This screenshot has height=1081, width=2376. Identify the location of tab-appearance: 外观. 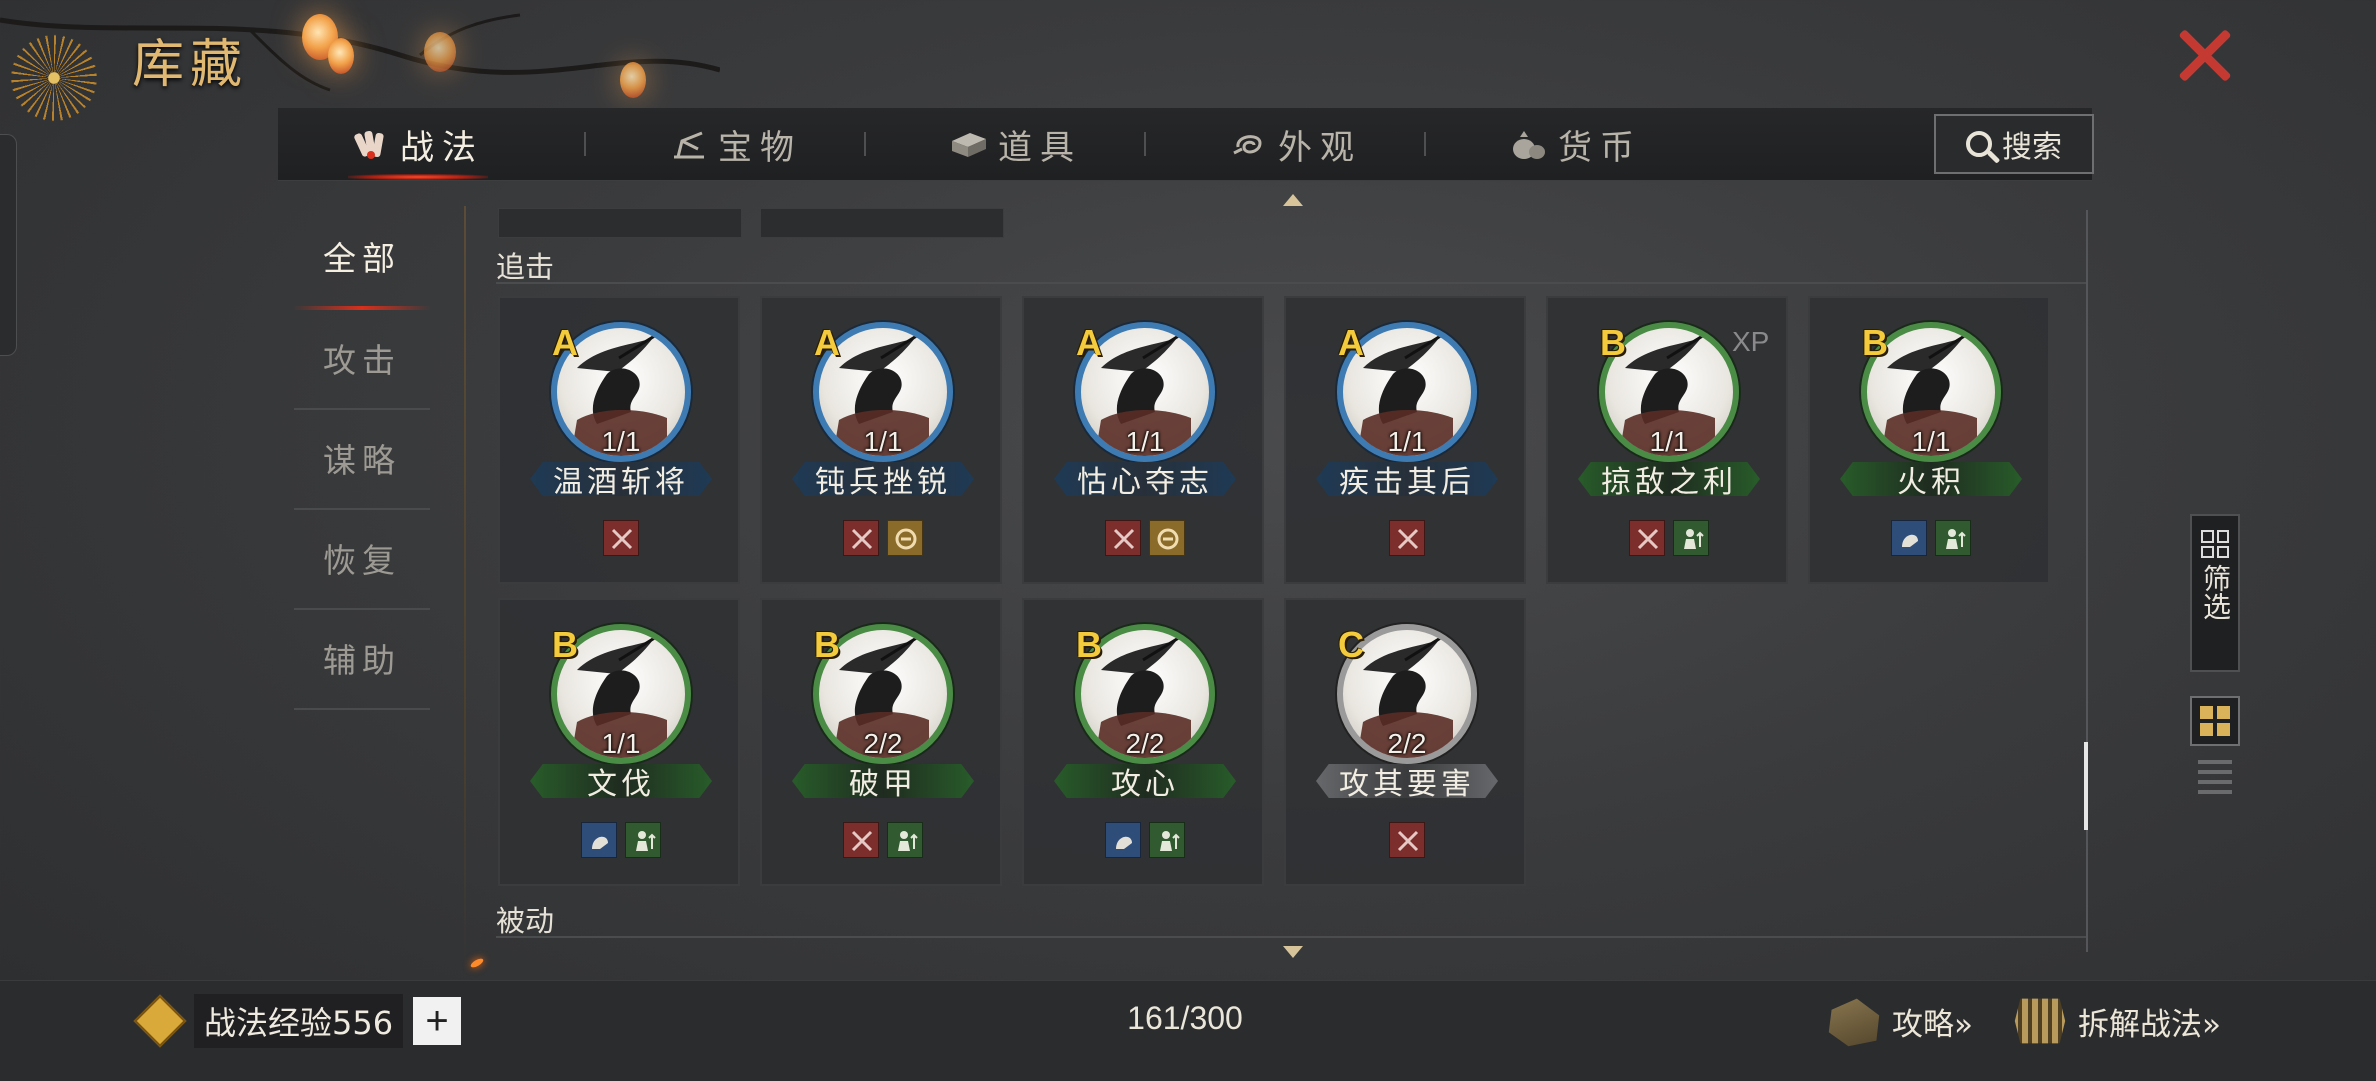
(1296, 144).